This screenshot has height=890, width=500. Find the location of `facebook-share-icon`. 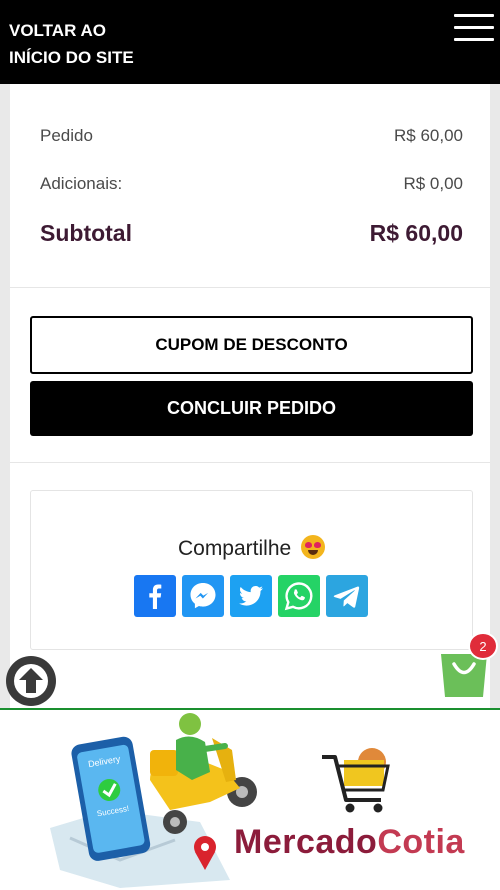

facebook-share-icon is located at coordinates (155, 596).